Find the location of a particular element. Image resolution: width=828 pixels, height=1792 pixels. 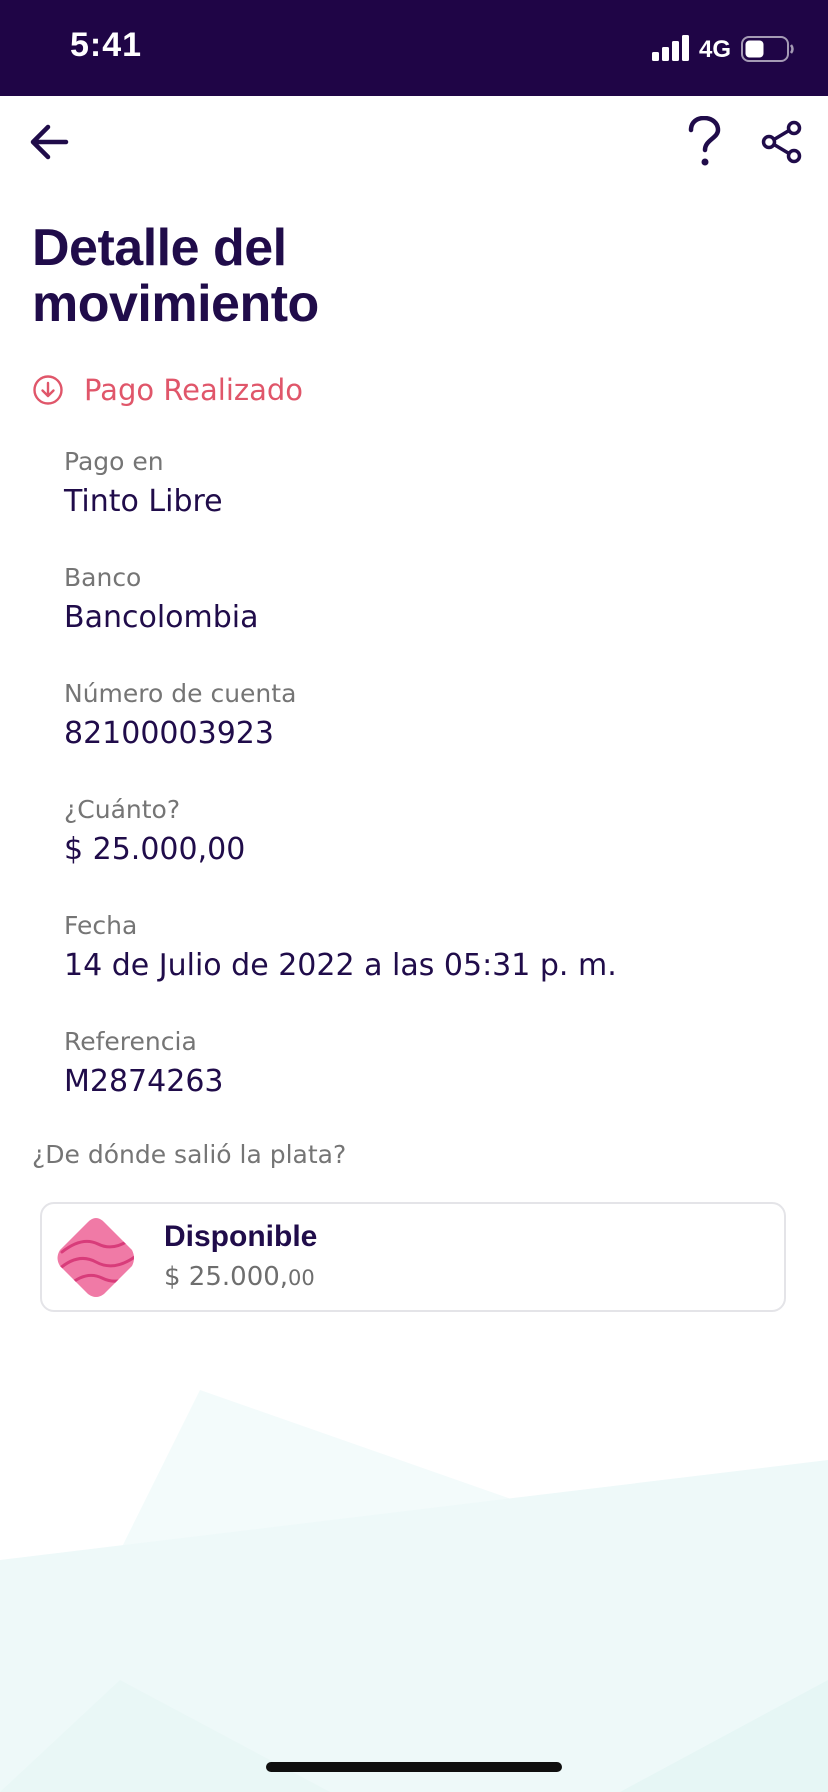

battery-icon is located at coordinates (767, 49).